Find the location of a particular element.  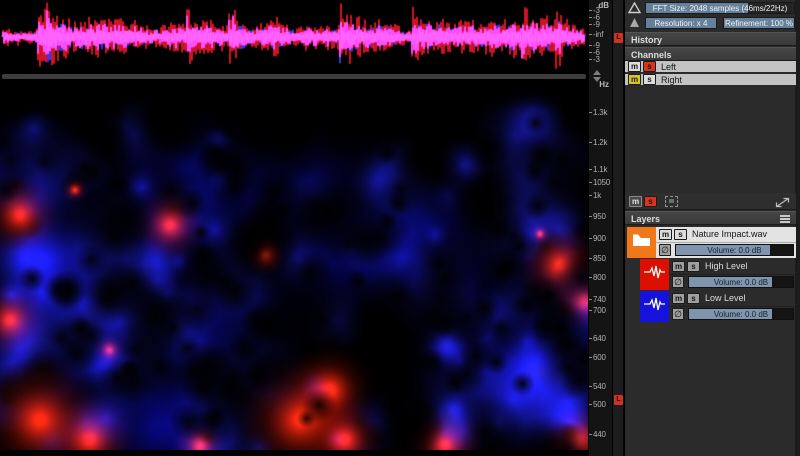

peak-outline-icon is located at coordinates (634, 8).